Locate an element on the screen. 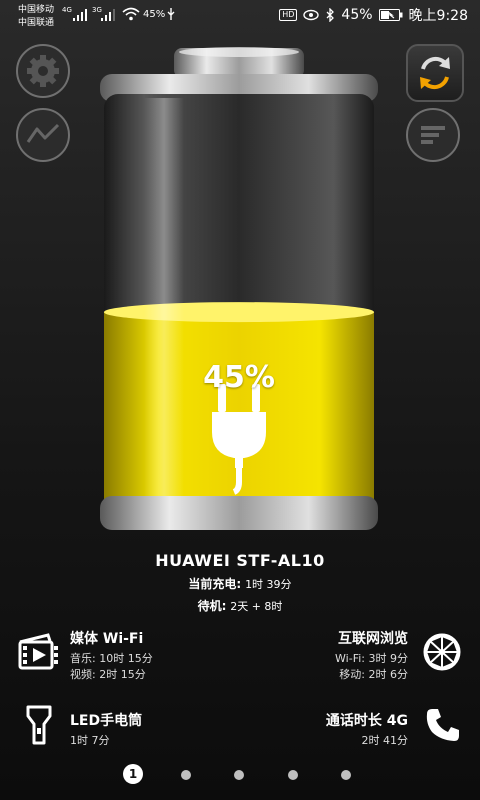 This screenshot has height=800, width=480. call-time-value: 2时 41分 is located at coordinates (385, 740).